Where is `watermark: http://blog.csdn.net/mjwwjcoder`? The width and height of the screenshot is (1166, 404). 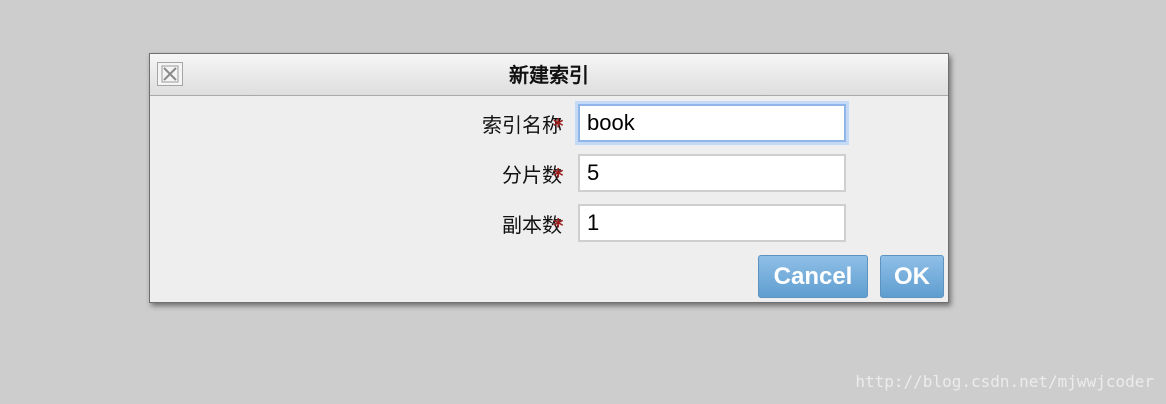 watermark: http://blog.csdn.net/mjwwjcoder is located at coordinates (1004, 381).